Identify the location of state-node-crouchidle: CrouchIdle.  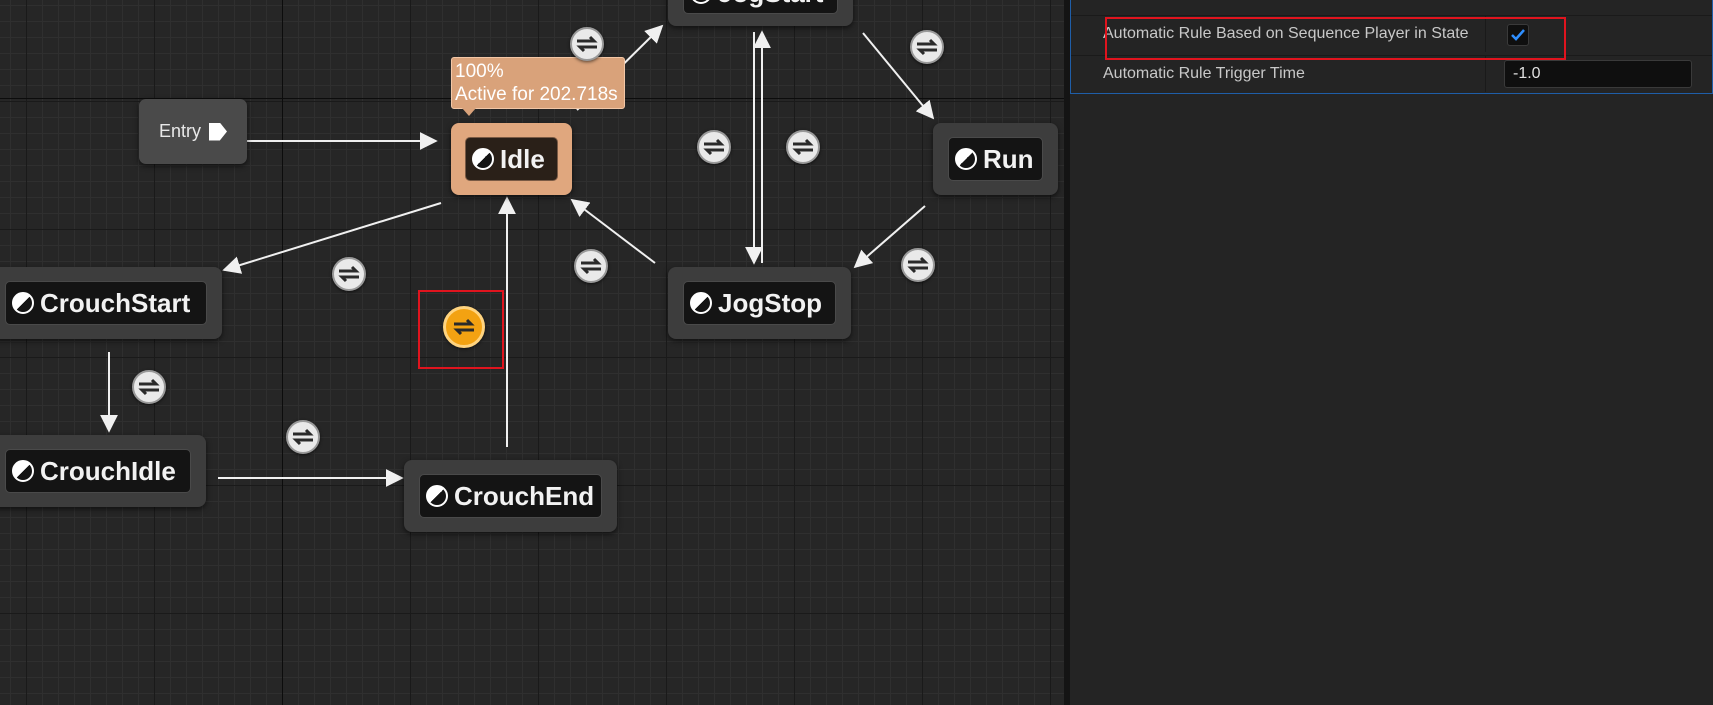
(103, 471).